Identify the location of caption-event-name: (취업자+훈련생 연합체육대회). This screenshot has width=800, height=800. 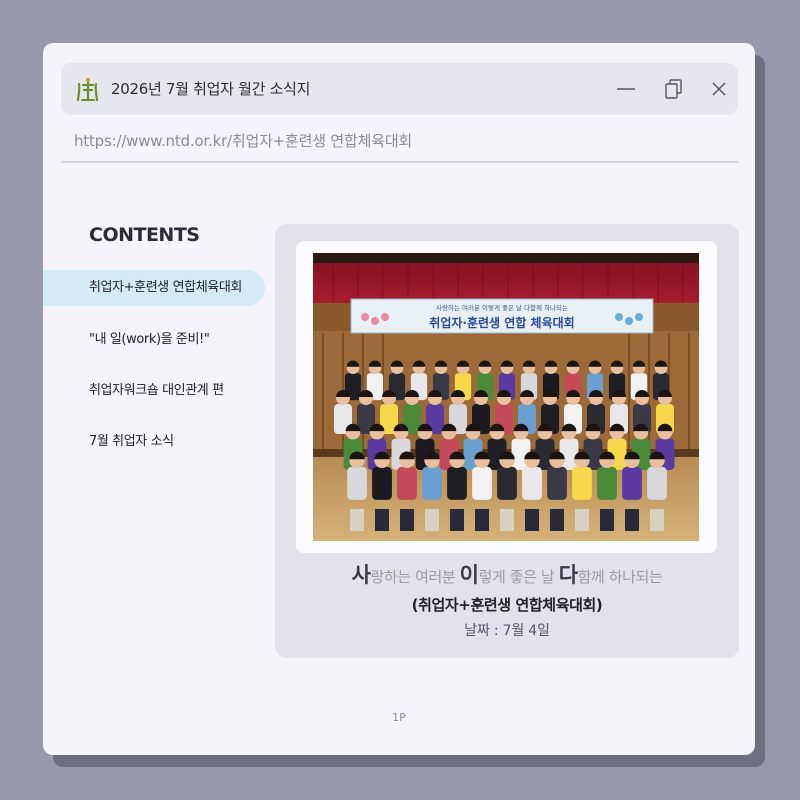
(507, 605).